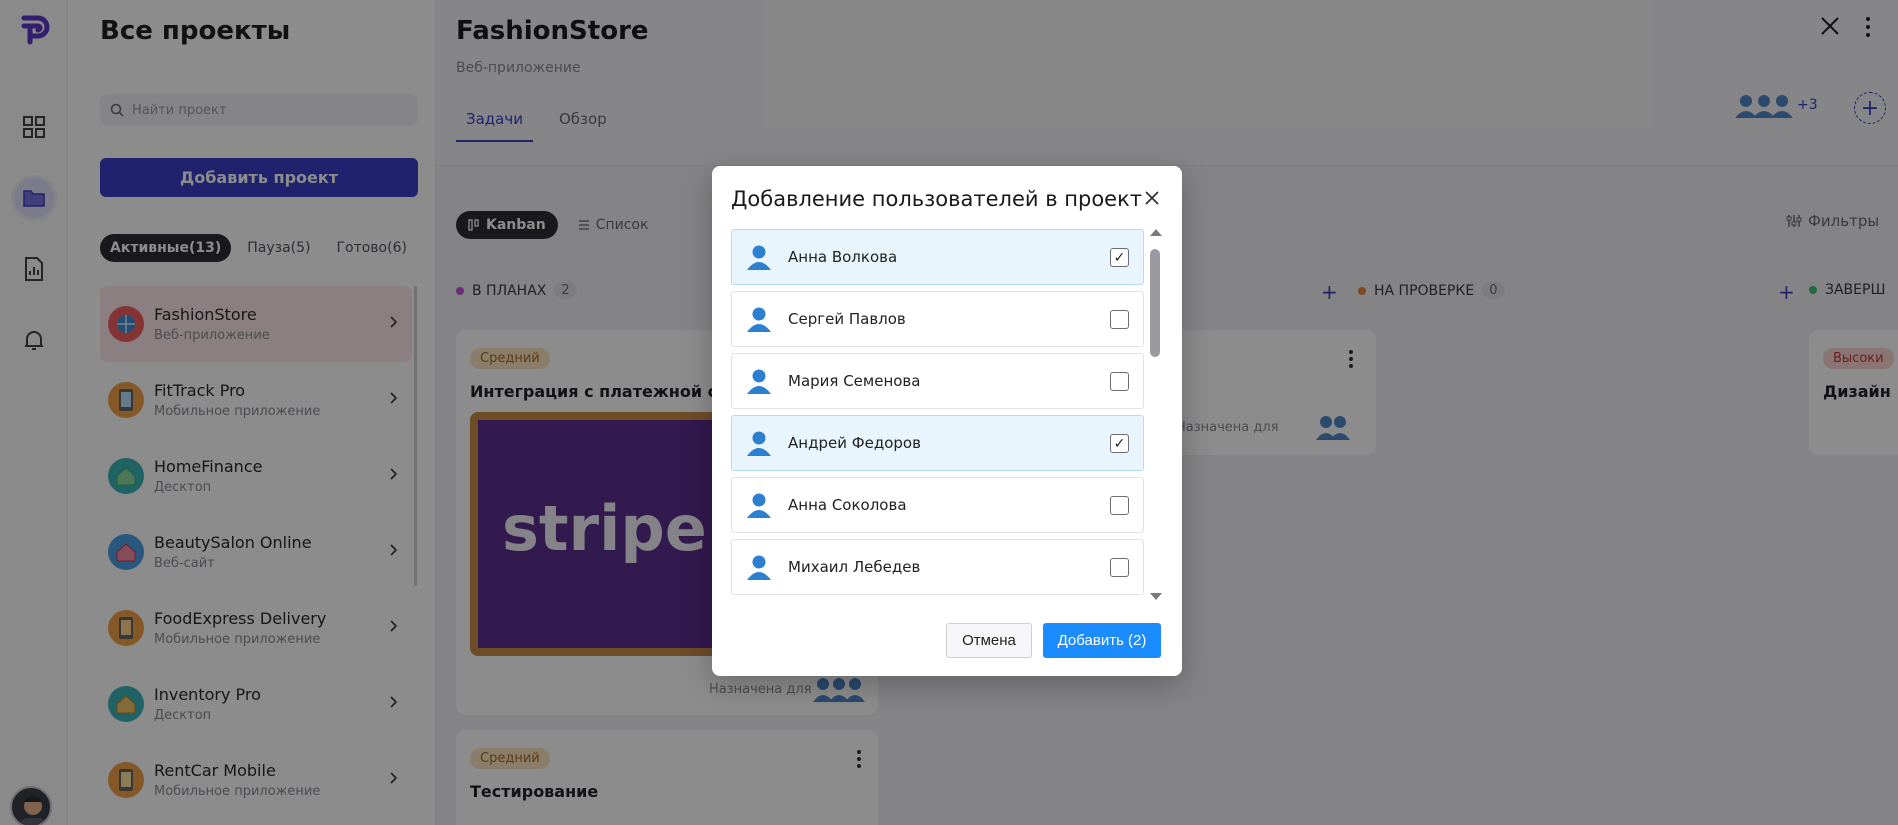 This screenshot has height=825, width=1898. Describe the element at coordinates (843, 257) in the screenshot. I see `user-name: Анна Волкова` at that location.